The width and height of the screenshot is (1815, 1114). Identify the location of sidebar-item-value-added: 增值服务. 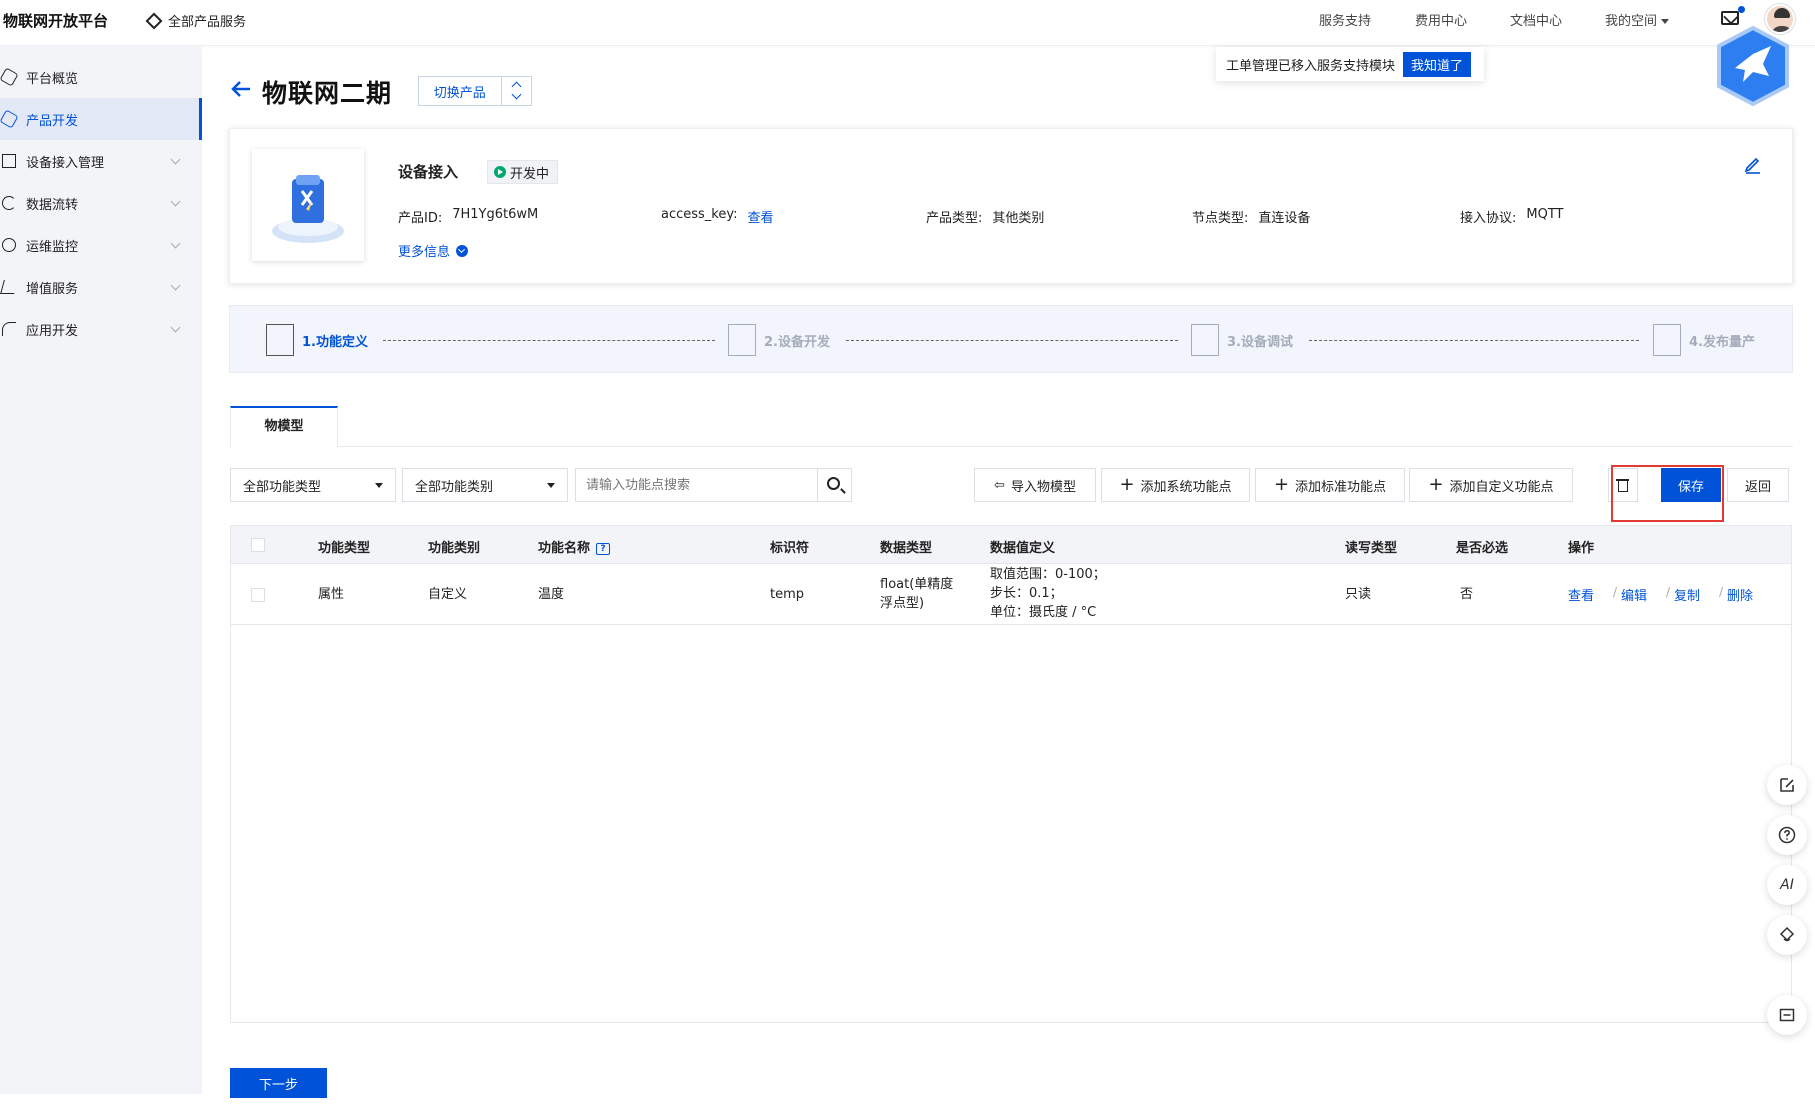
(101, 287).